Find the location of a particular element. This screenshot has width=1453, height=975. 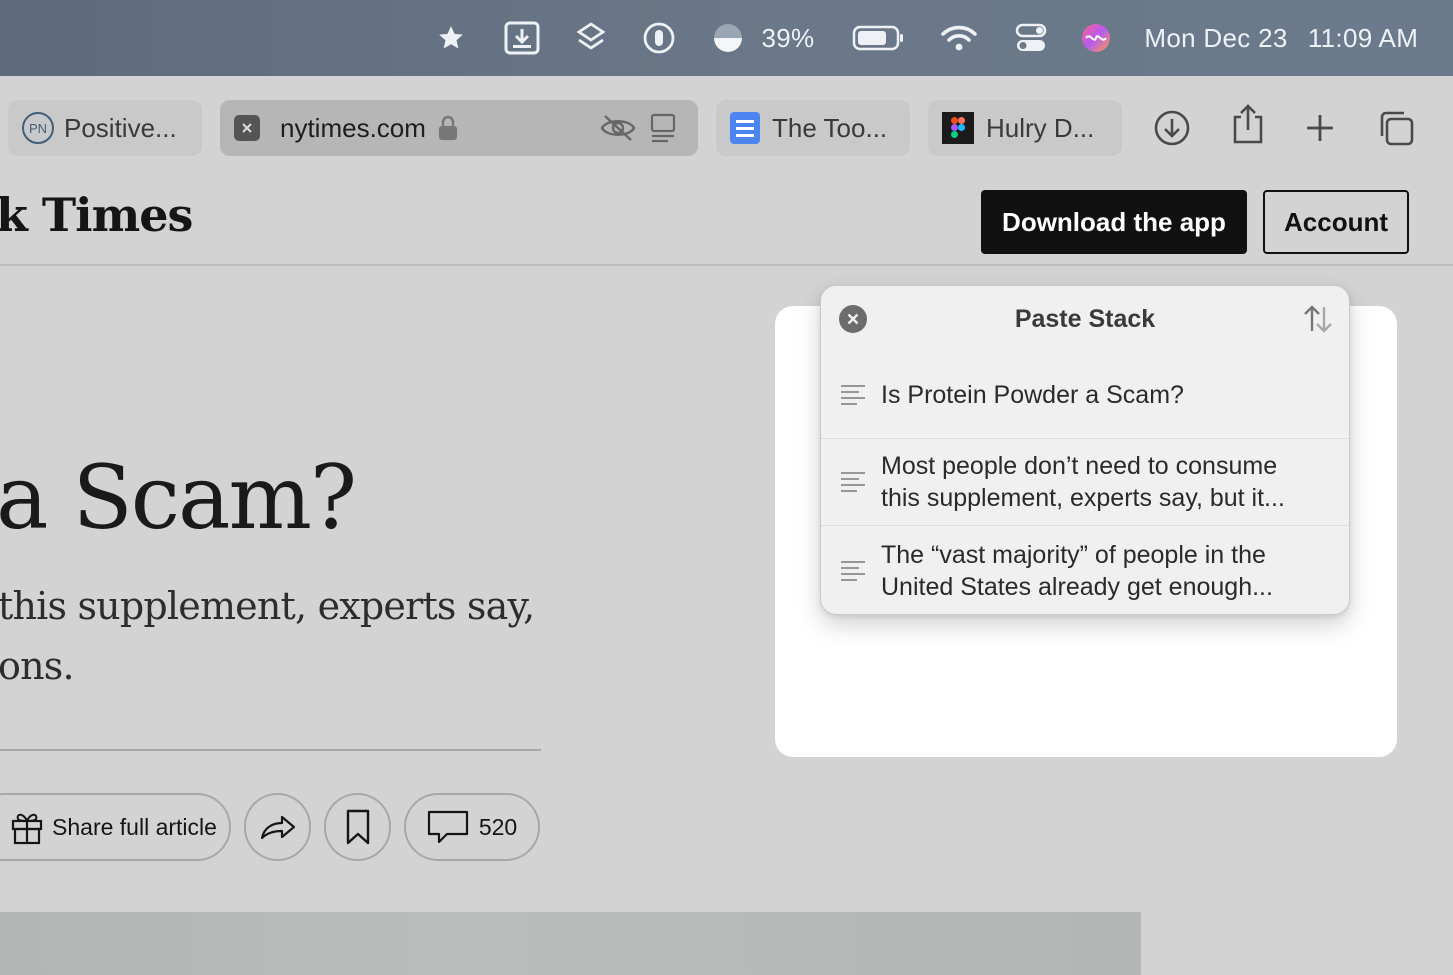

paste-item-line: Is Protein Powder a Scam? is located at coordinates (1032, 395).